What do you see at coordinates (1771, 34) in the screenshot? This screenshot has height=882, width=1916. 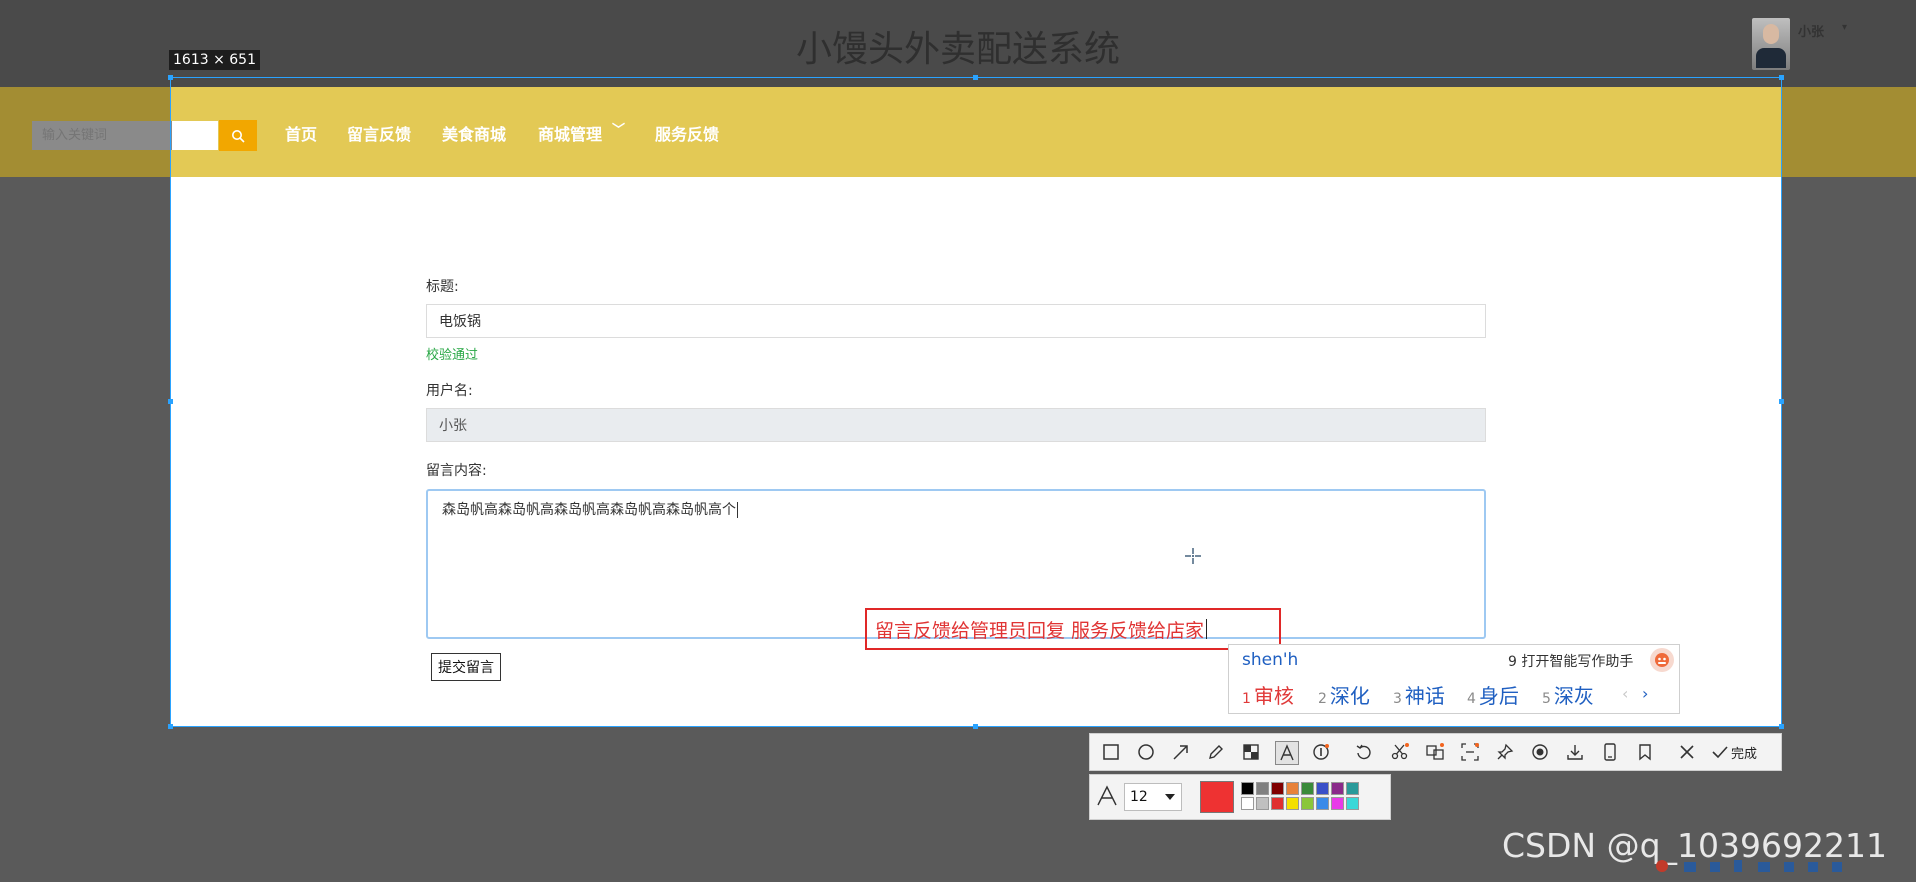 I see `avatar-face` at bounding box center [1771, 34].